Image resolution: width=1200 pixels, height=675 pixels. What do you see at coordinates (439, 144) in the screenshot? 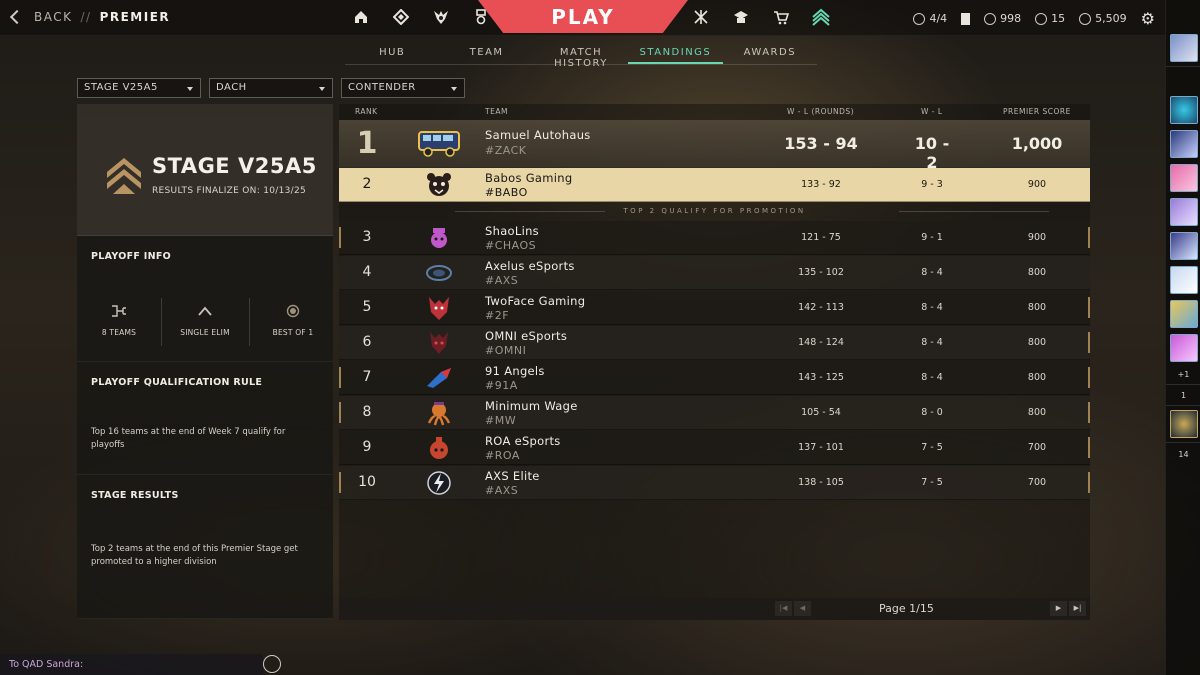
I see `bus-logo` at bounding box center [439, 144].